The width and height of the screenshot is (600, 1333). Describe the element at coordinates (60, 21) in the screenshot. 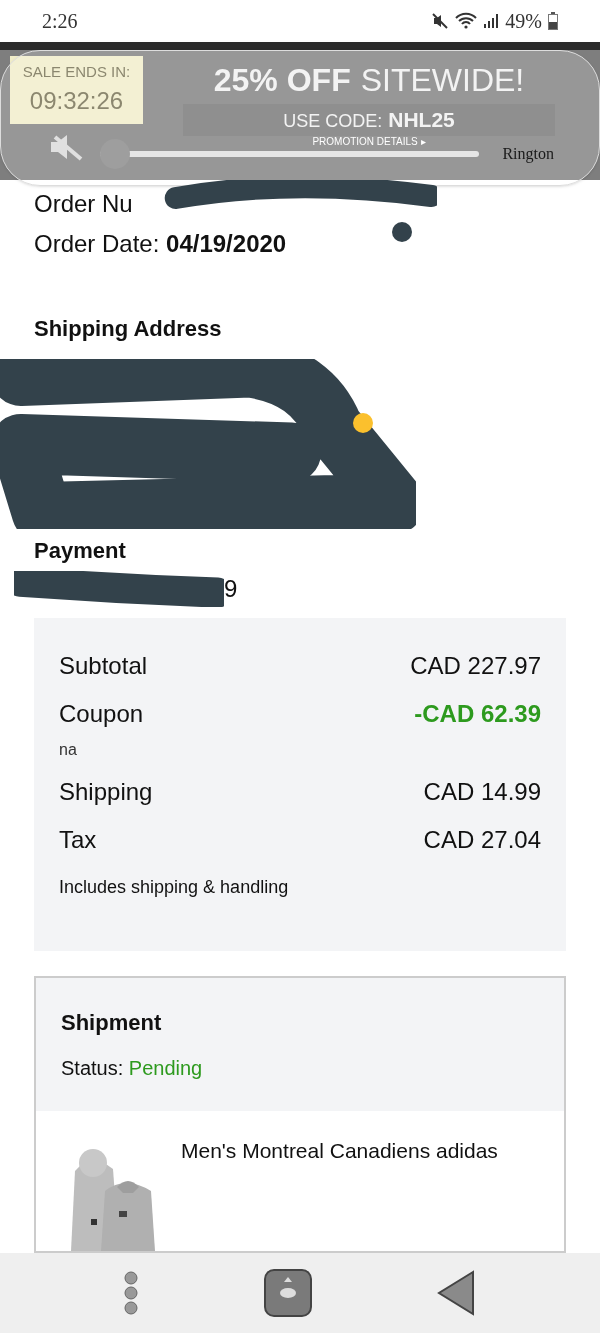

I see `clock: 2:26` at that location.